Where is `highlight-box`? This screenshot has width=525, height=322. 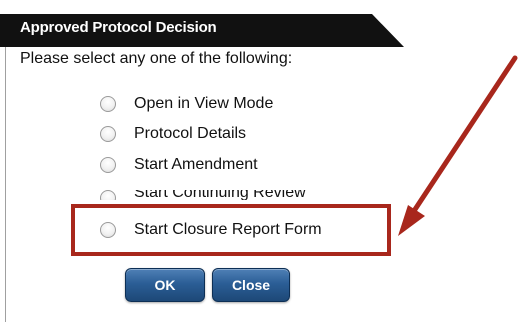
highlight-box is located at coordinates (231, 230).